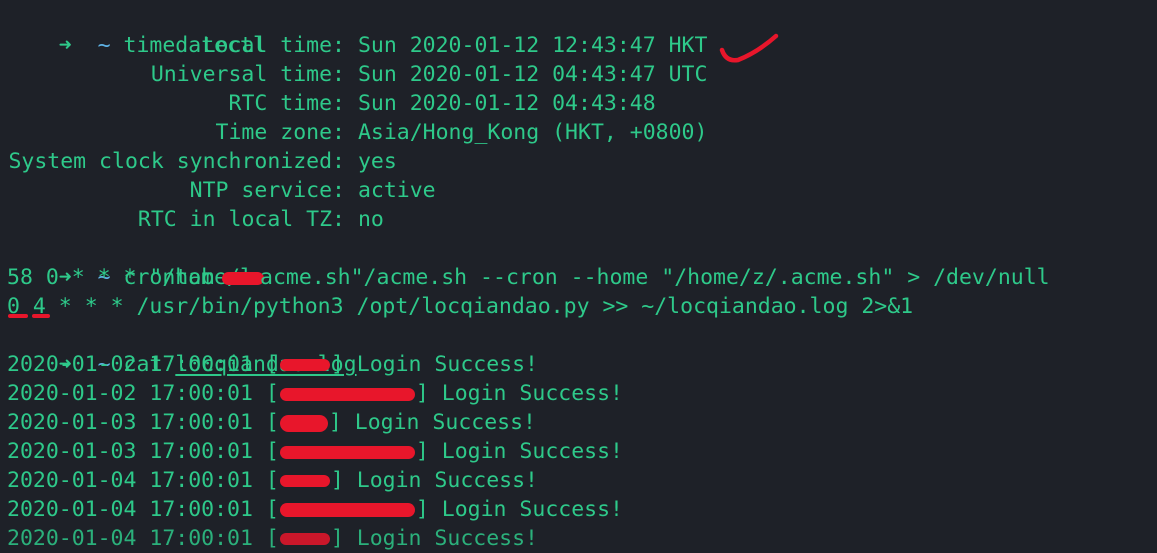 This screenshot has width=1157, height=553. Describe the element at coordinates (304, 539) in the screenshot. I see `redaction-mark` at that location.